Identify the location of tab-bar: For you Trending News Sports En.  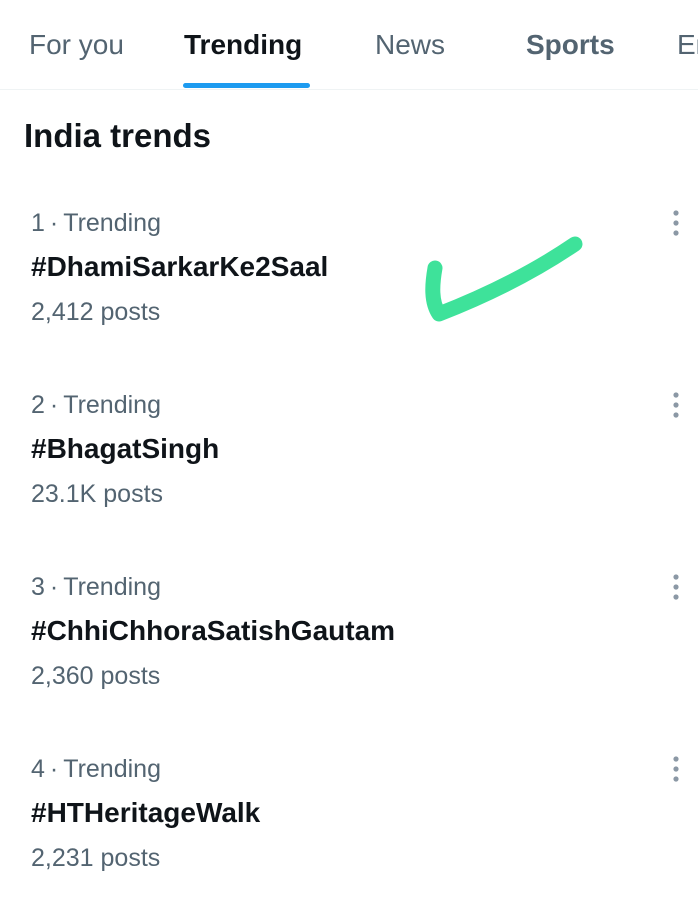
(349, 45).